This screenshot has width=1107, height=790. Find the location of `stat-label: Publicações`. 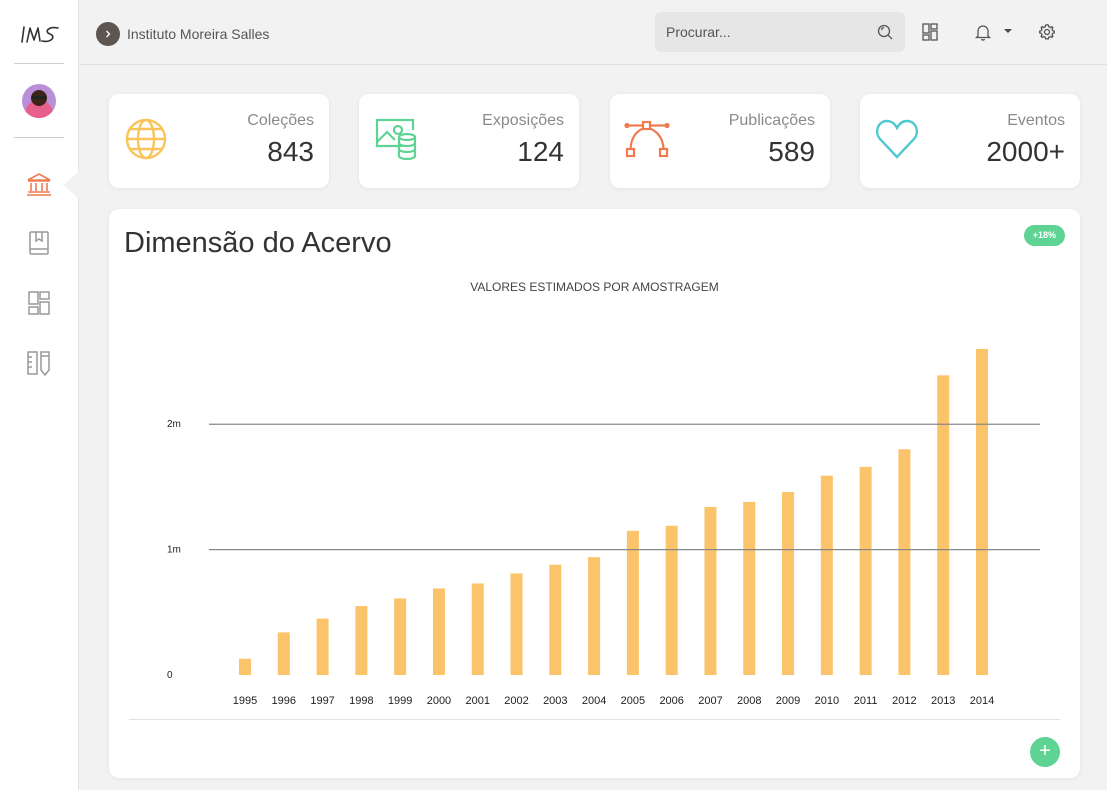

stat-label: Publicações is located at coordinates (771, 120).